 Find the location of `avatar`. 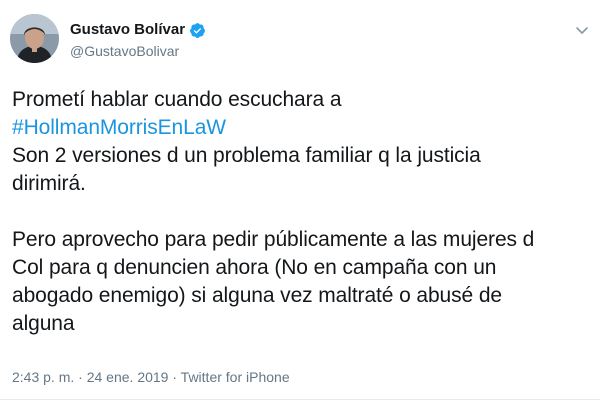

avatar is located at coordinates (34, 38).